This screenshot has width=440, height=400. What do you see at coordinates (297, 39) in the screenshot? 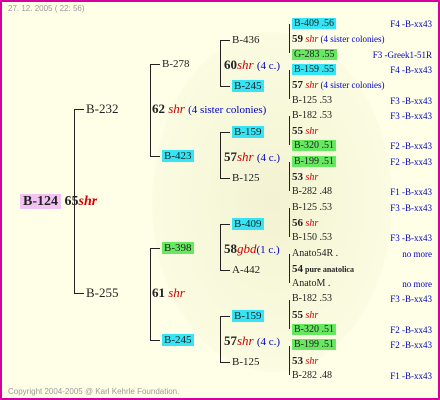
I see `gen4-id: 59` at bounding box center [297, 39].